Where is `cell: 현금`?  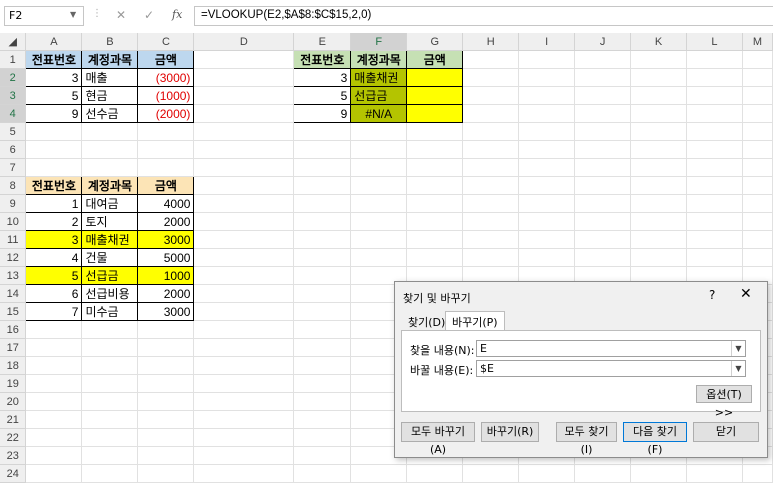 cell: 현금 is located at coordinates (110, 95).